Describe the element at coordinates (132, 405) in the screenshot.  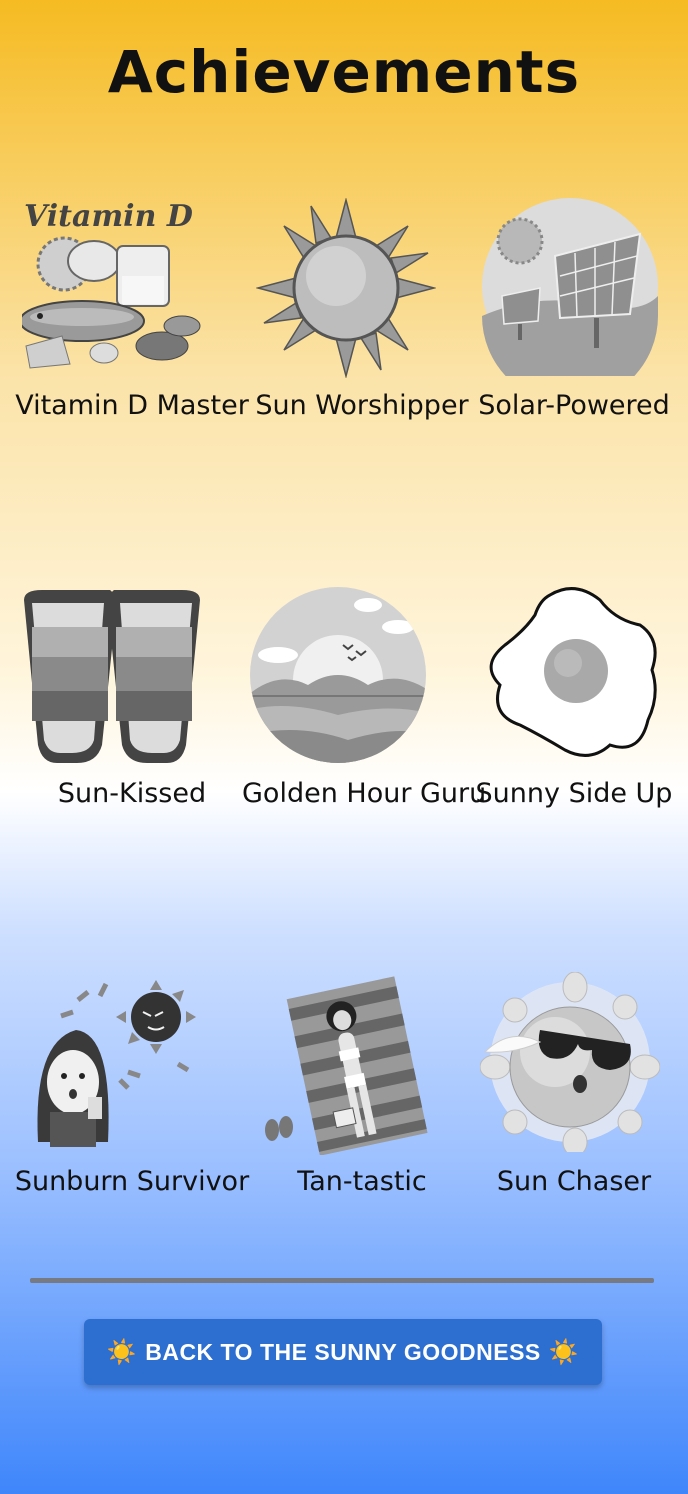
I see `achievement-label-vitamin-d-master: Vitamin D Master` at that location.